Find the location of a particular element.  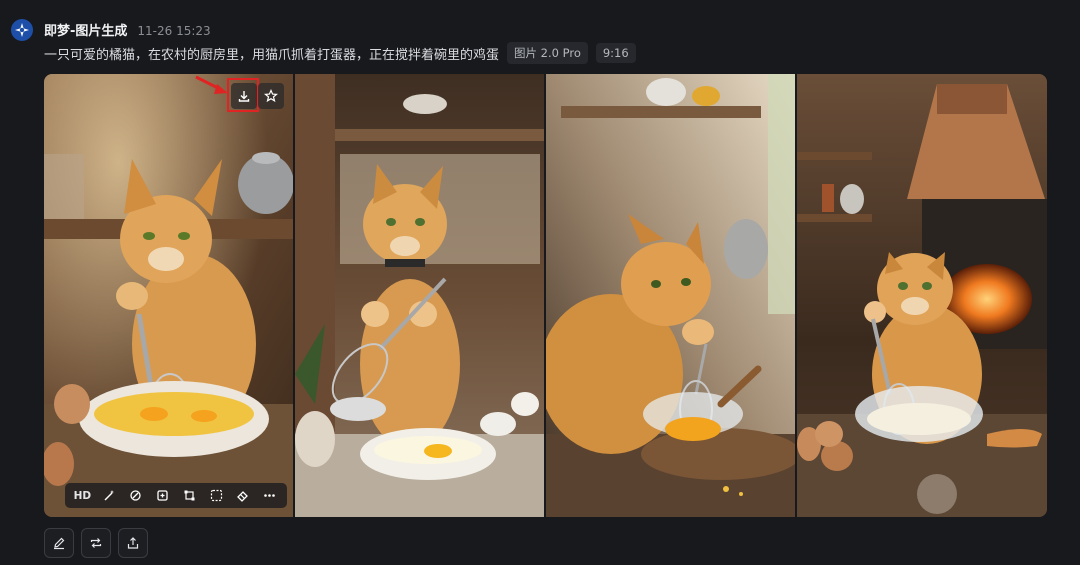

retouch-icon is located at coordinates (136, 495).